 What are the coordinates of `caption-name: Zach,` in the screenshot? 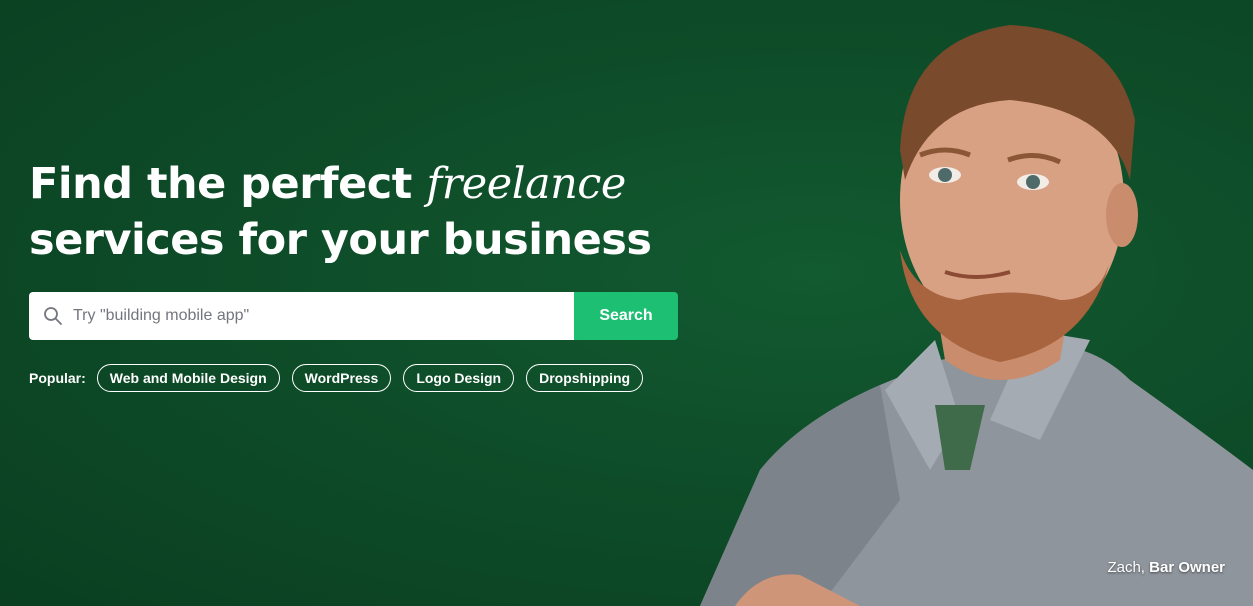 It's located at (1126, 567).